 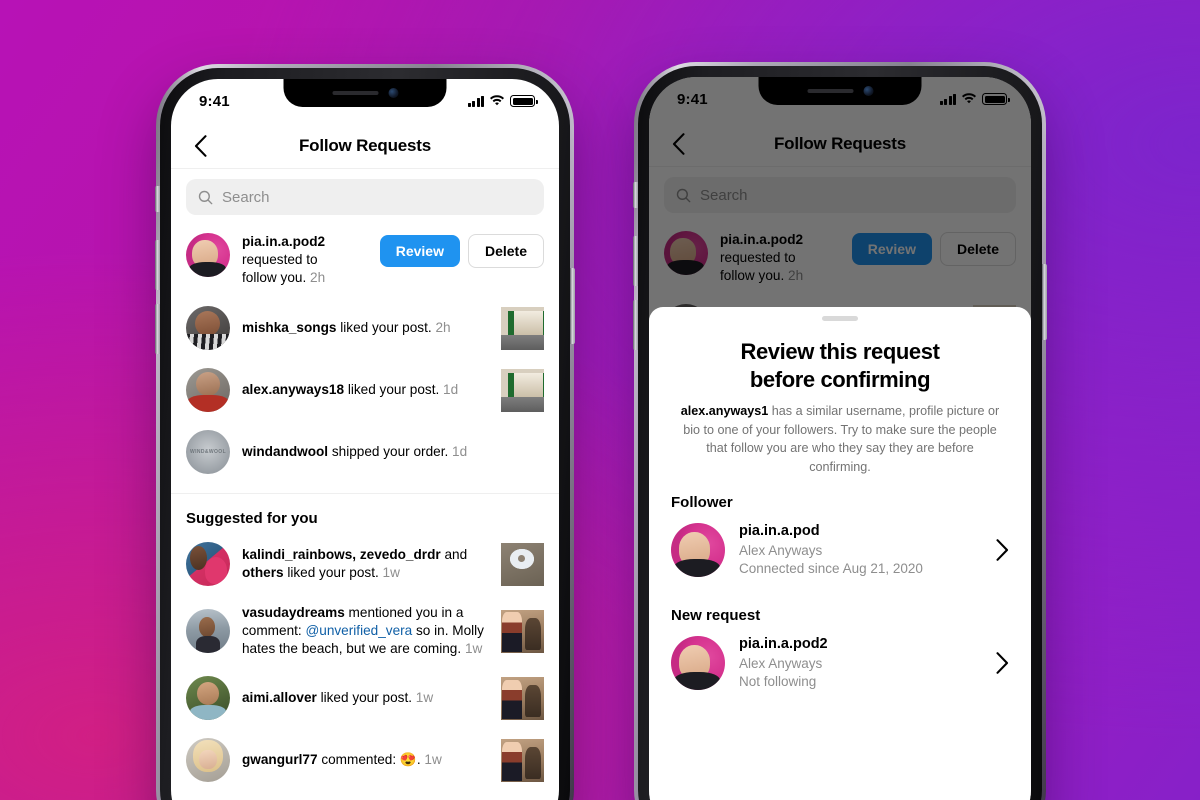 I want to click on request-line3: follow you., so click(x=274, y=278).